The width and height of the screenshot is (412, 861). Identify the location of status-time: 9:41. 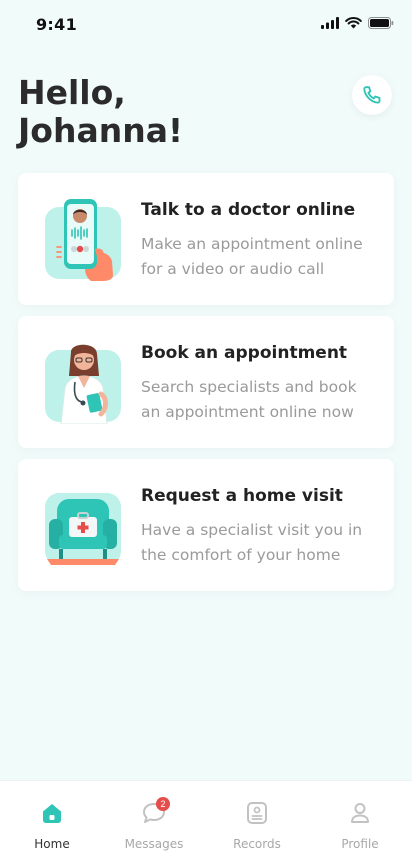
(56, 24).